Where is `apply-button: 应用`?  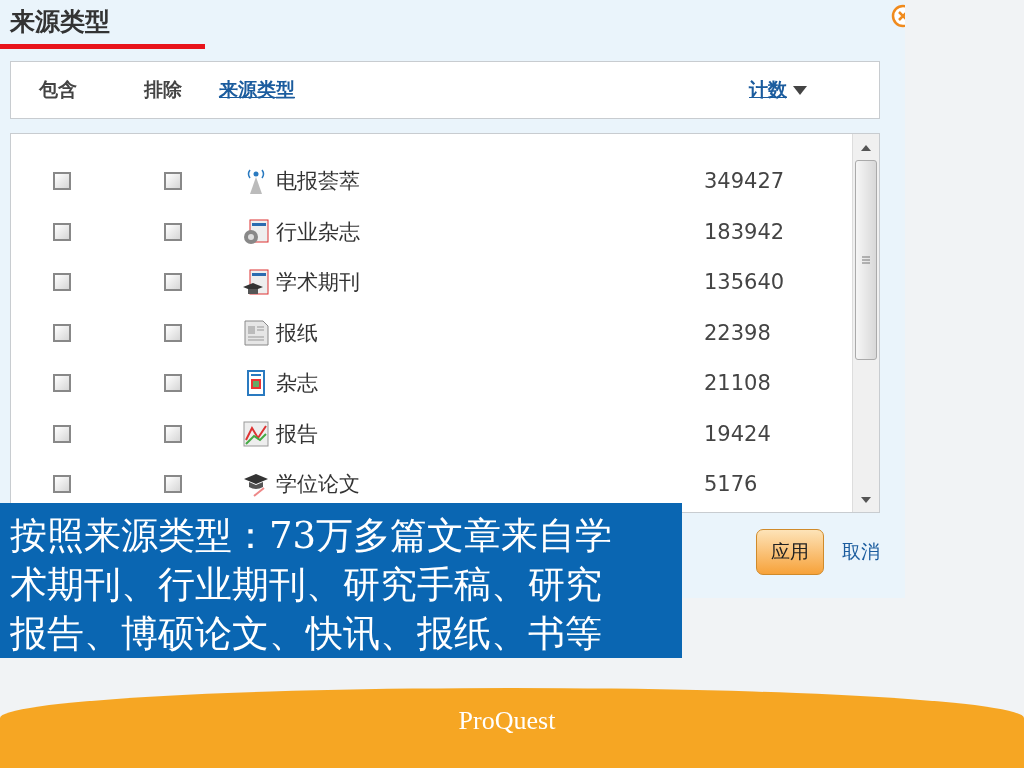
apply-button: 应用 is located at coordinates (790, 552).